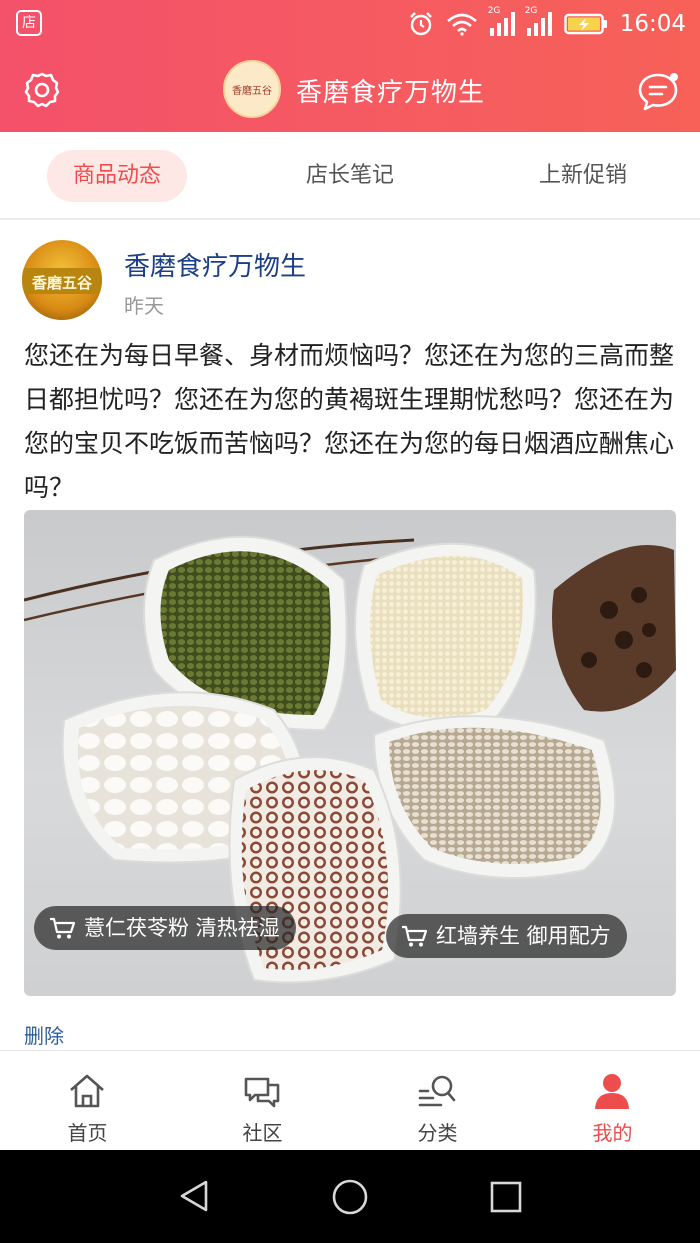  I want to click on signal-icon-sim1: 2G, so click(501, 21).